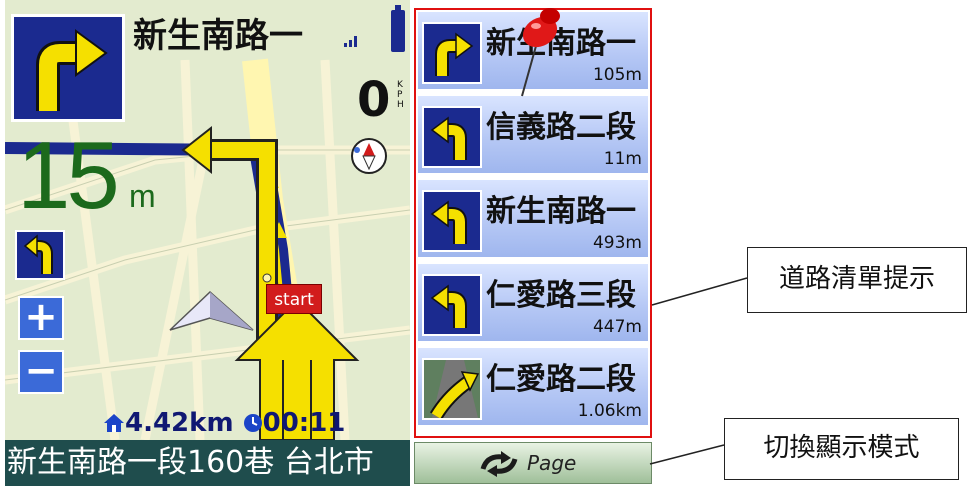 The height and width of the screenshot is (486, 979). Describe the element at coordinates (698, 371) in the screenshot. I see `callout-leader-lines` at that location.